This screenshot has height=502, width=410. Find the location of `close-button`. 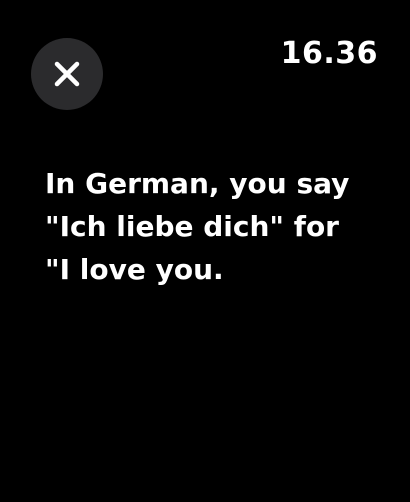

close-button is located at coordinates (67, 74).